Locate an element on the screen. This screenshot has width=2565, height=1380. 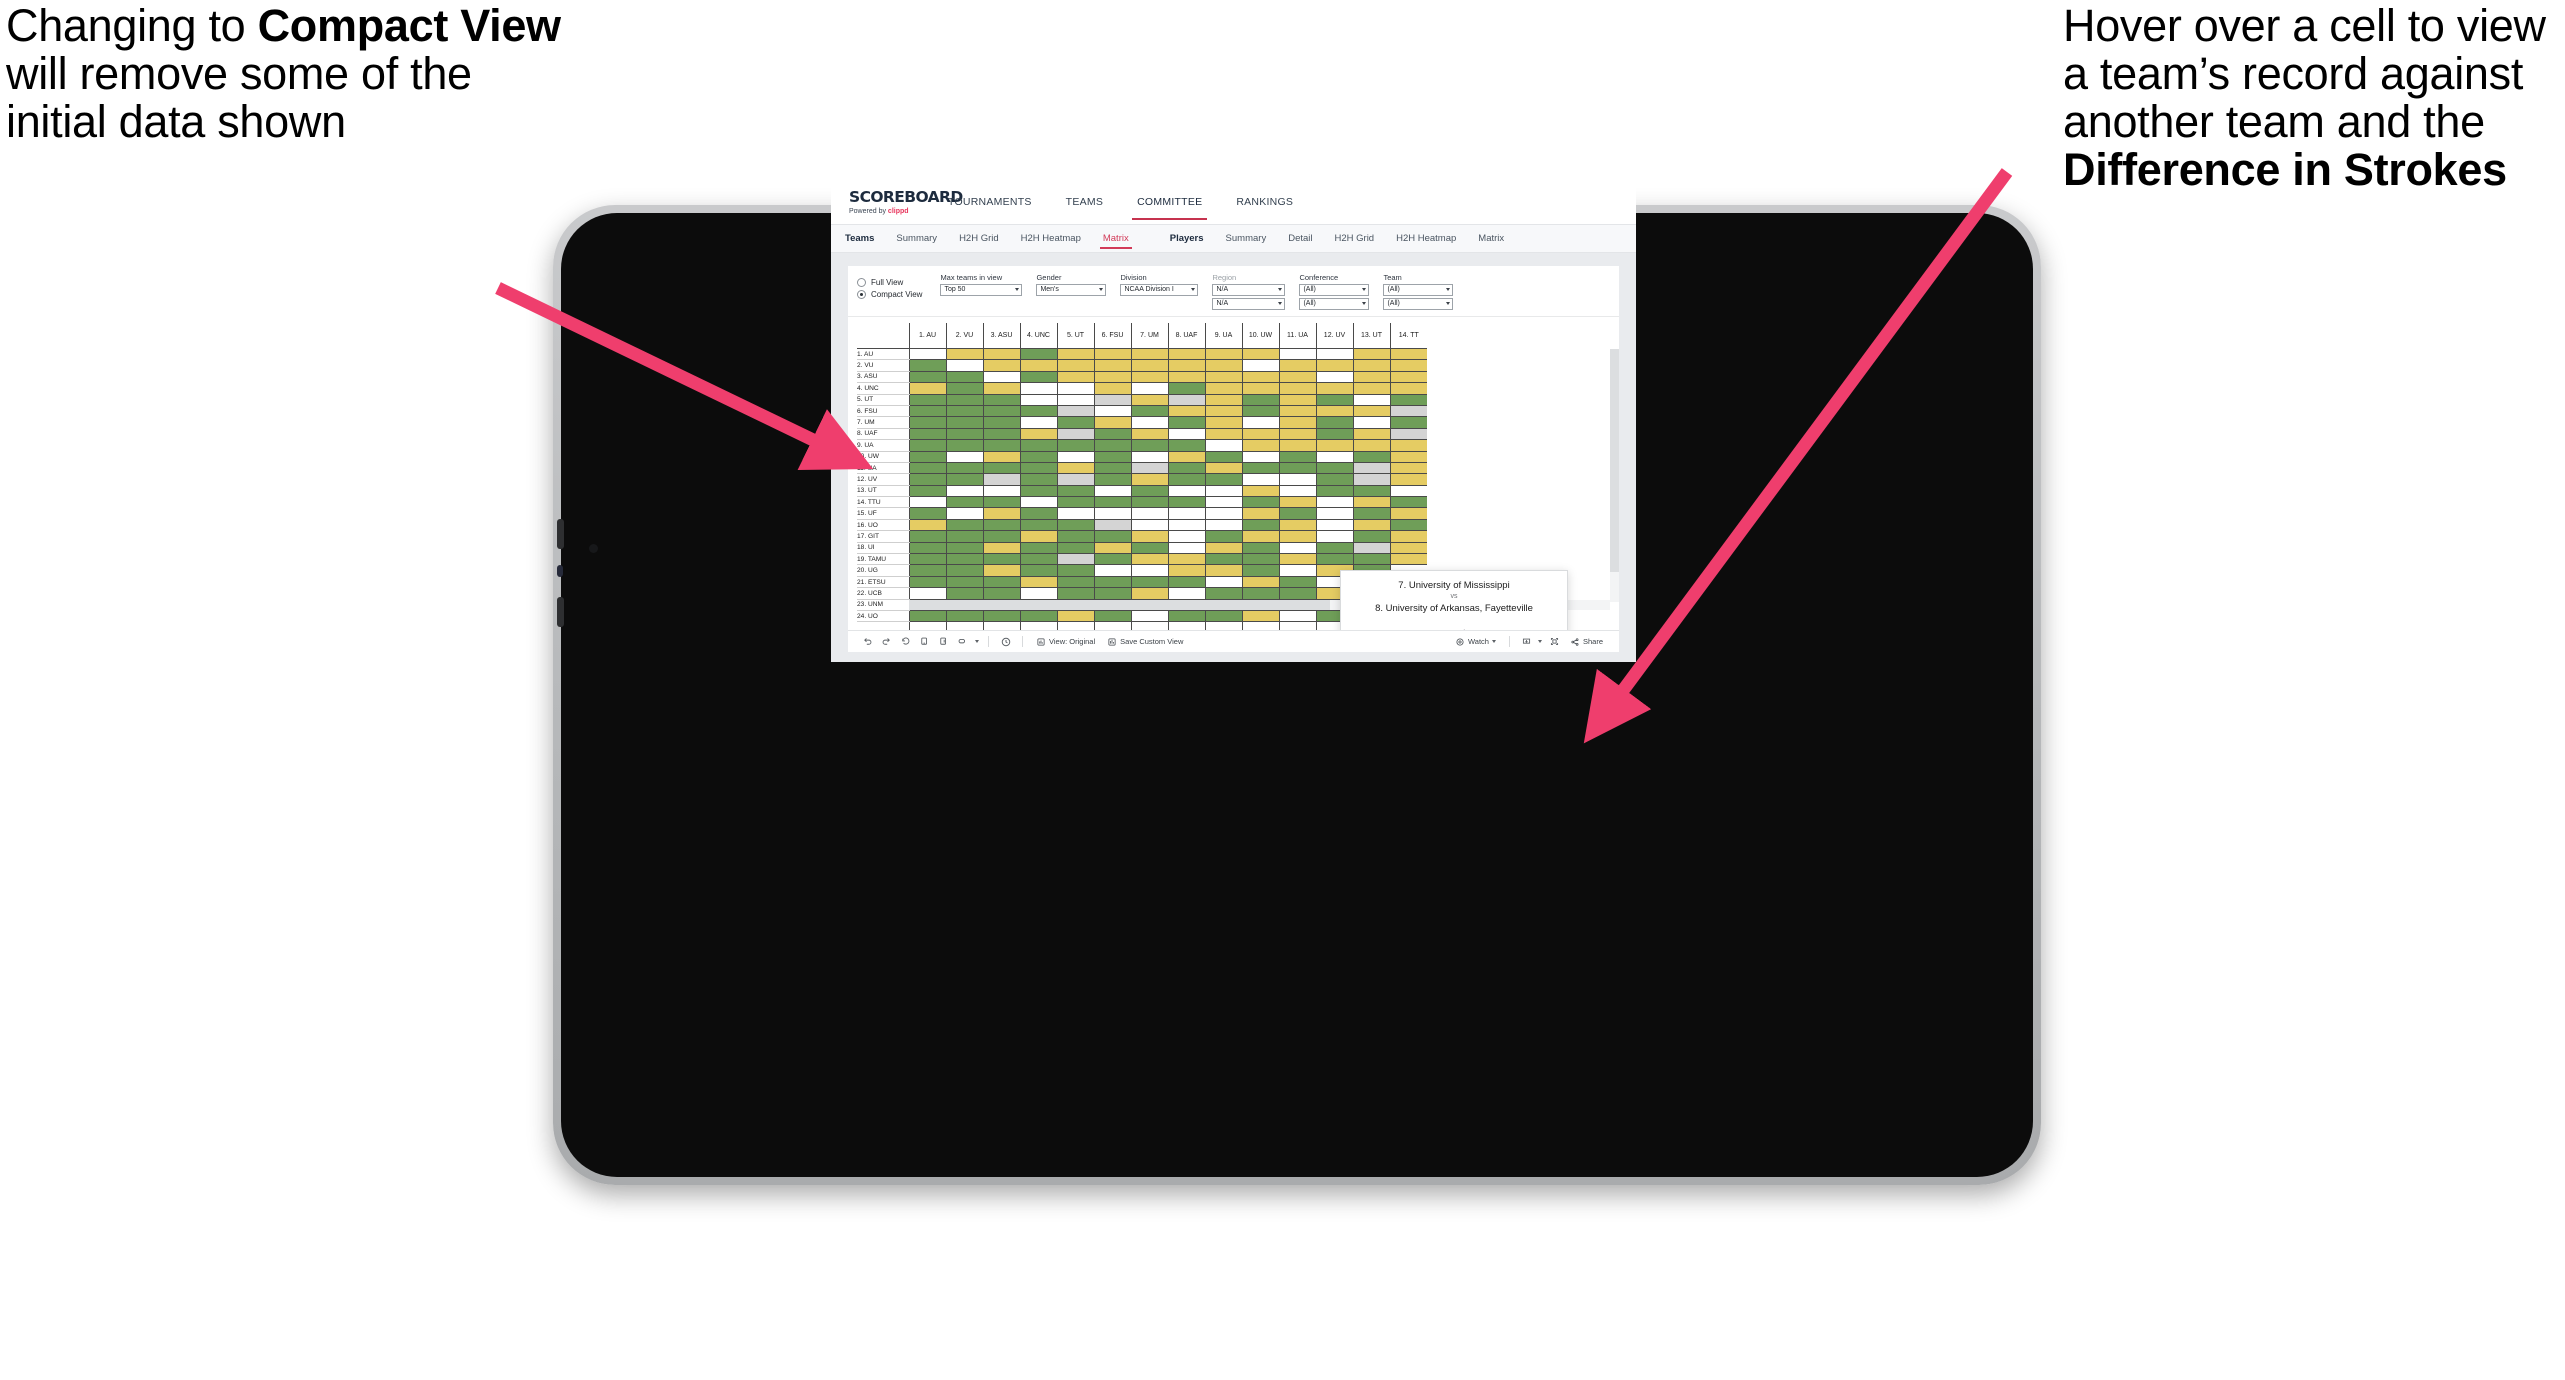
nav-tournaments: TOURNAMENTS is located at coordinates (990, 208).